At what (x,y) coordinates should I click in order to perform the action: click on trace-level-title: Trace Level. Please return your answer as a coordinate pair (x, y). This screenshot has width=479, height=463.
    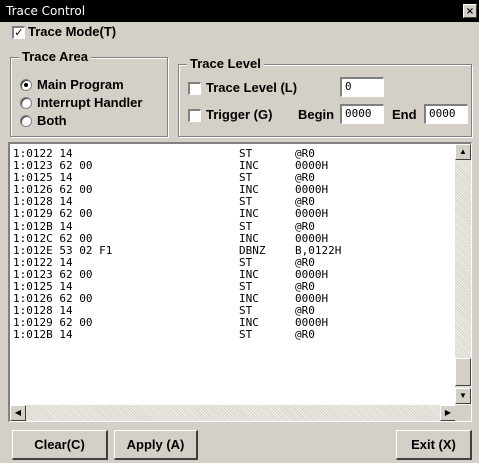
    Looking at the image, I should click on (225, 63).